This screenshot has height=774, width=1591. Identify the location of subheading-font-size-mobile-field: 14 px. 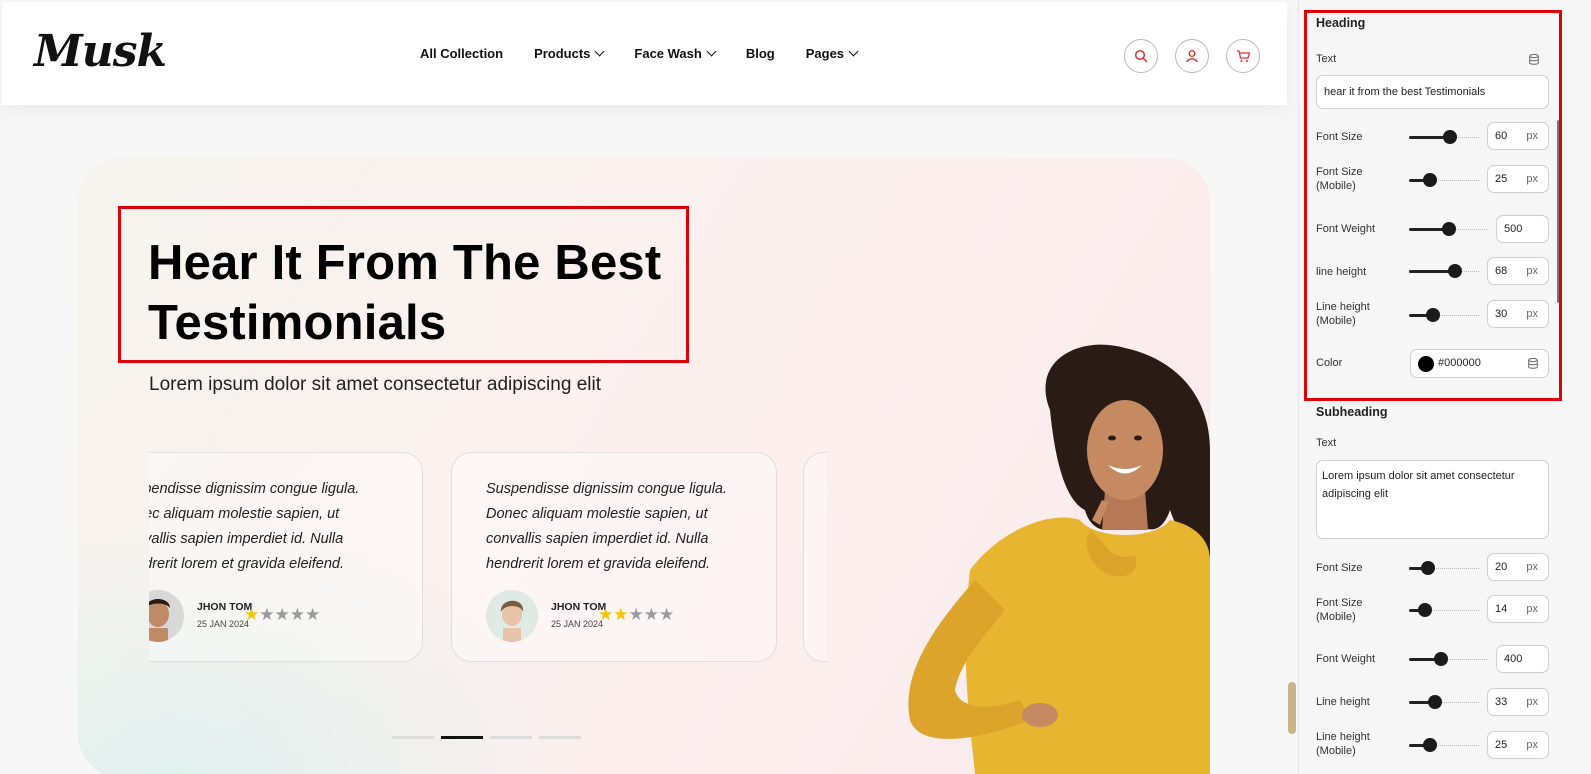
(1518, 609).